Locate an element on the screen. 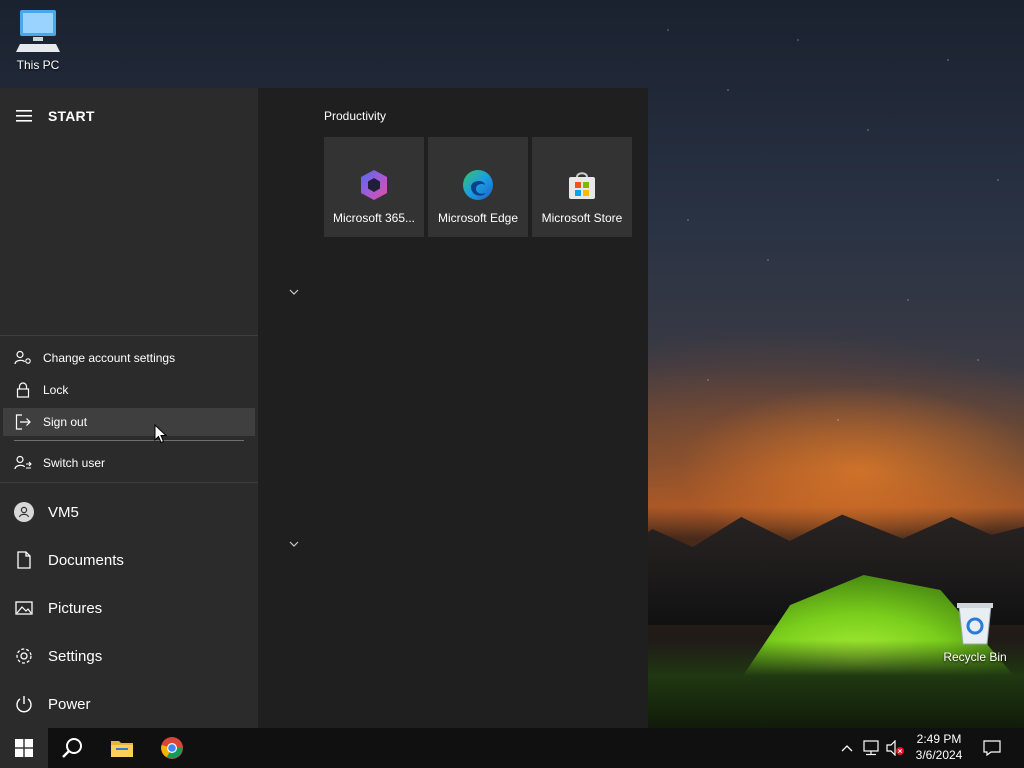  hamburger-icon is located at coordinates (24, 116).